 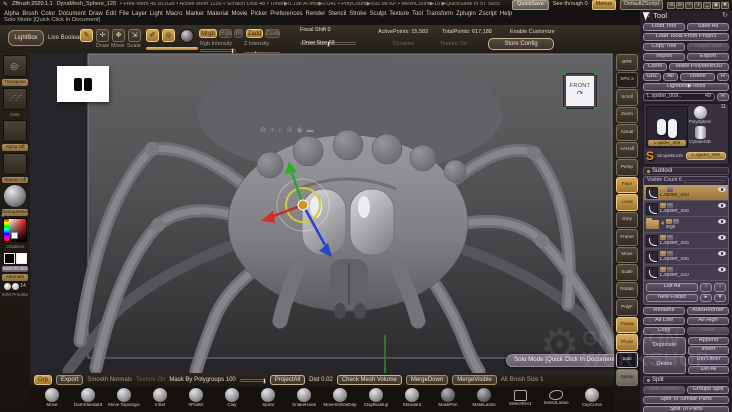 I want to click on right-shelf-button: Scale, so click(x=627, y=272).